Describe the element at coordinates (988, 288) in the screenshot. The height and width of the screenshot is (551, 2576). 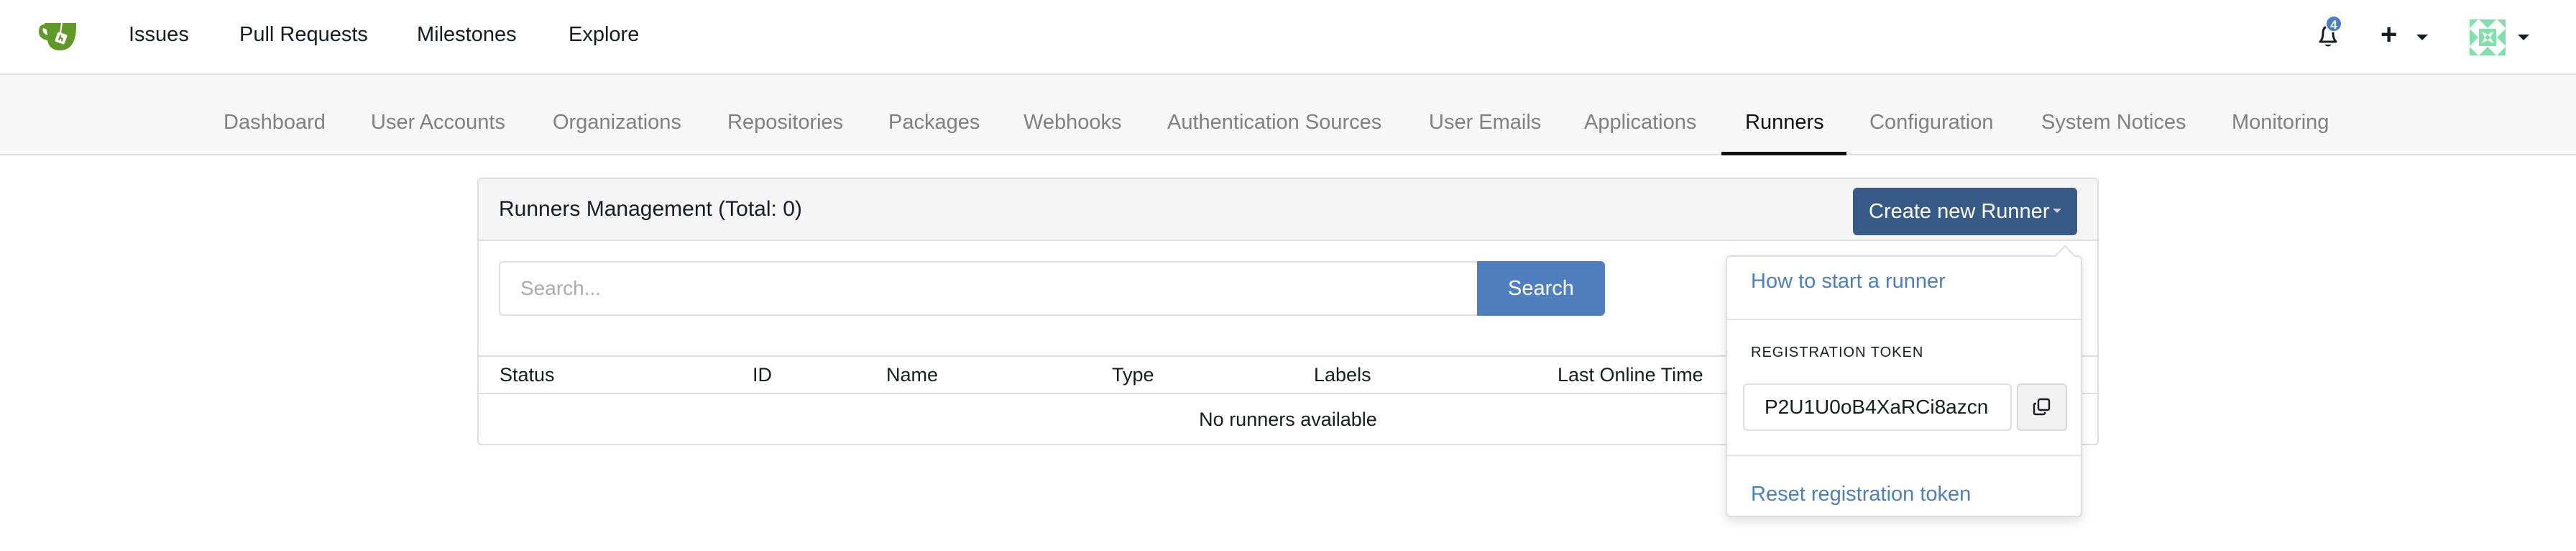
I see `search-input` at that location.